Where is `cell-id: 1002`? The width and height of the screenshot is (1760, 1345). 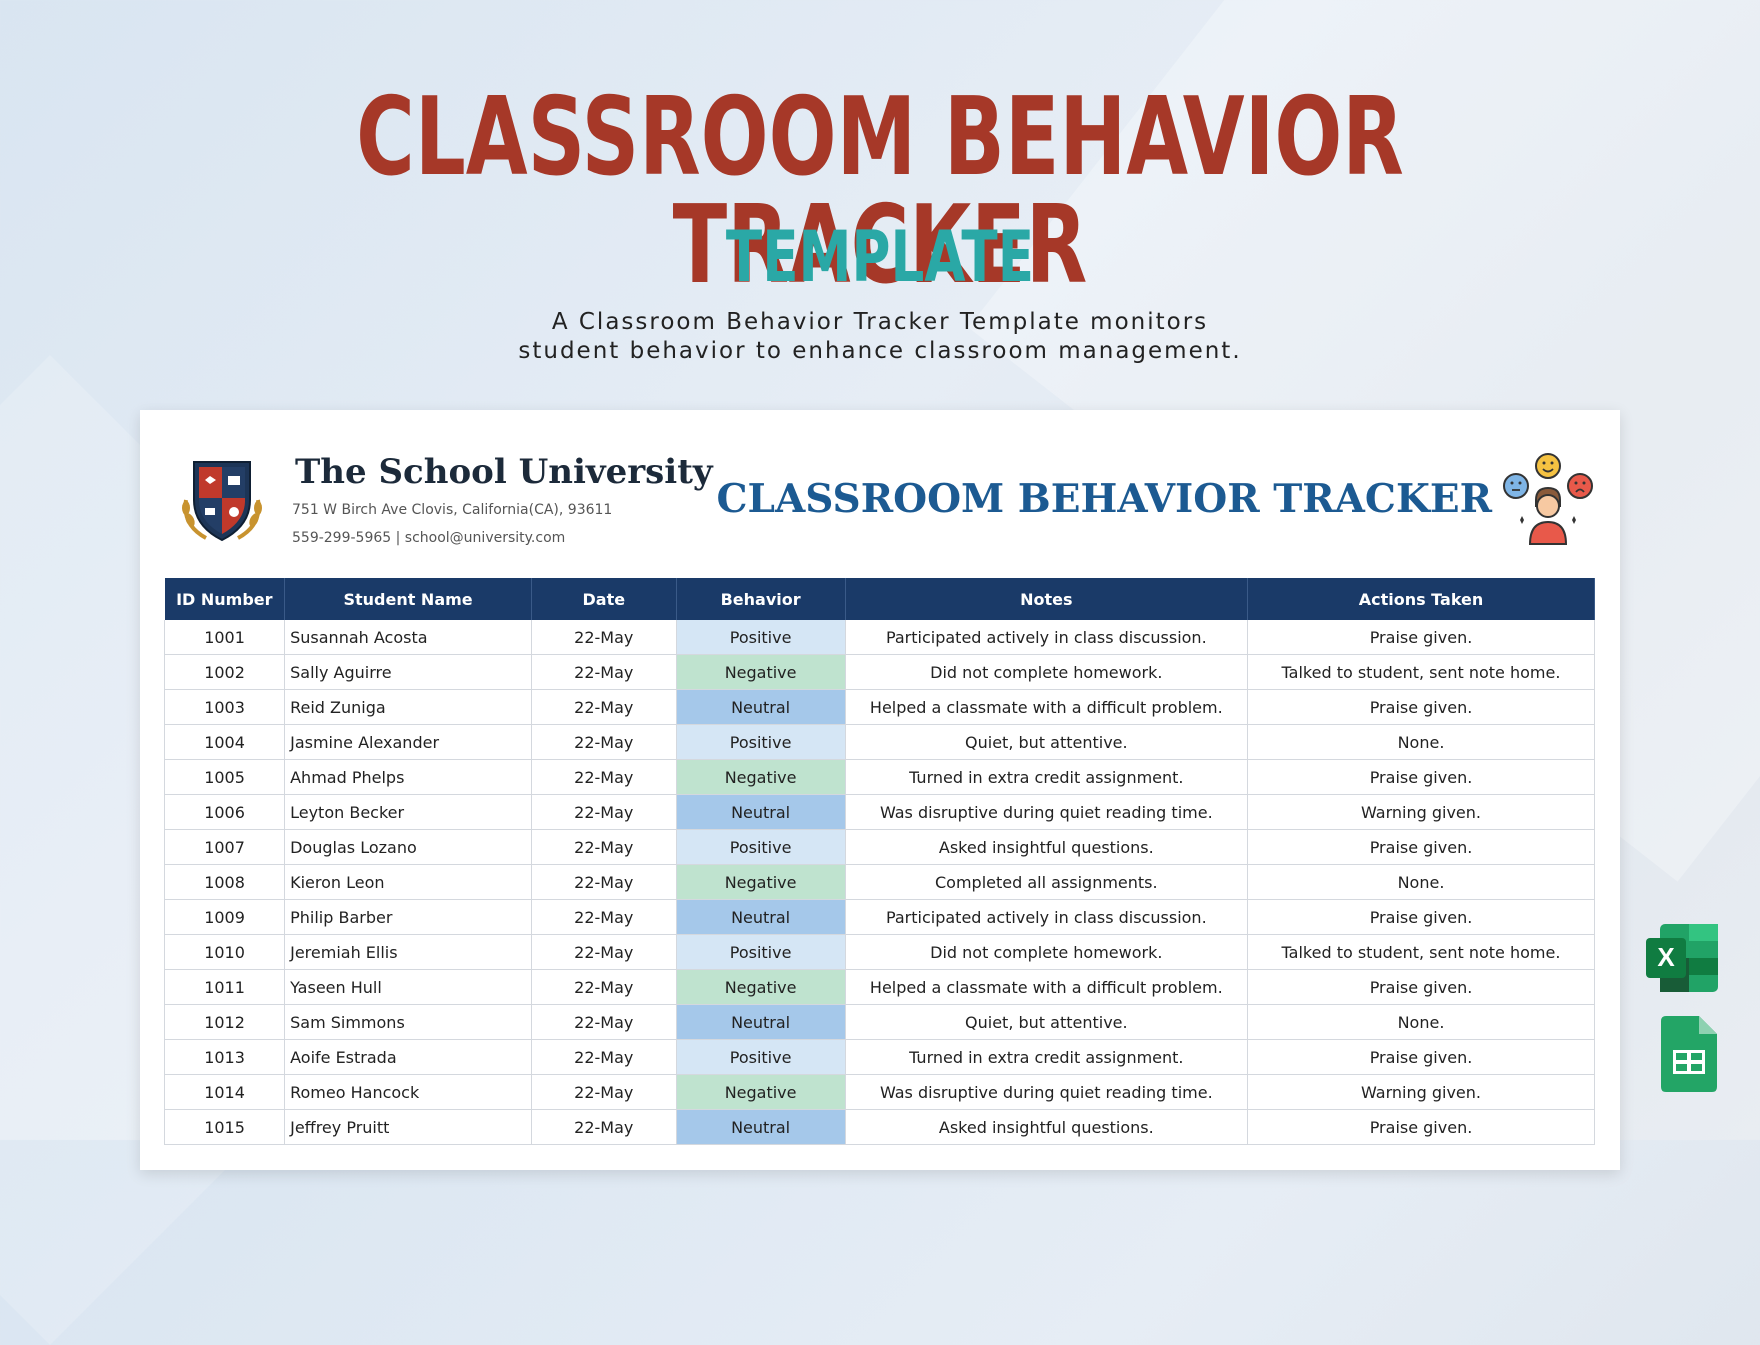 cell-id: 1002 is located at coordinates (224, 672).